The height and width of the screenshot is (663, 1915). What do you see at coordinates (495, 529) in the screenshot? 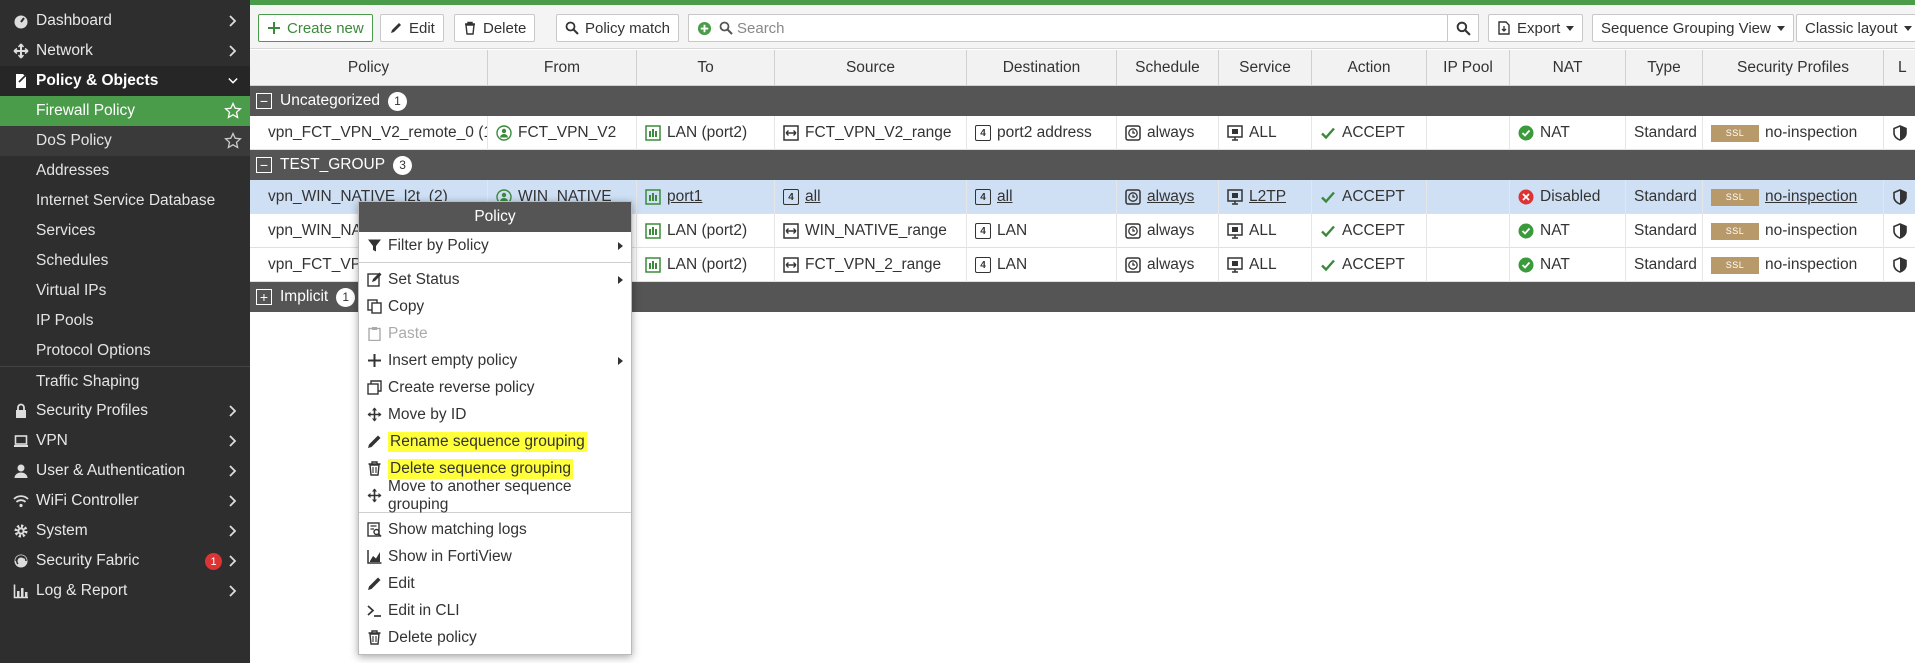
I see `menu-item-show-matching-logs: Show matching logs` at bounding box center [495, 529].